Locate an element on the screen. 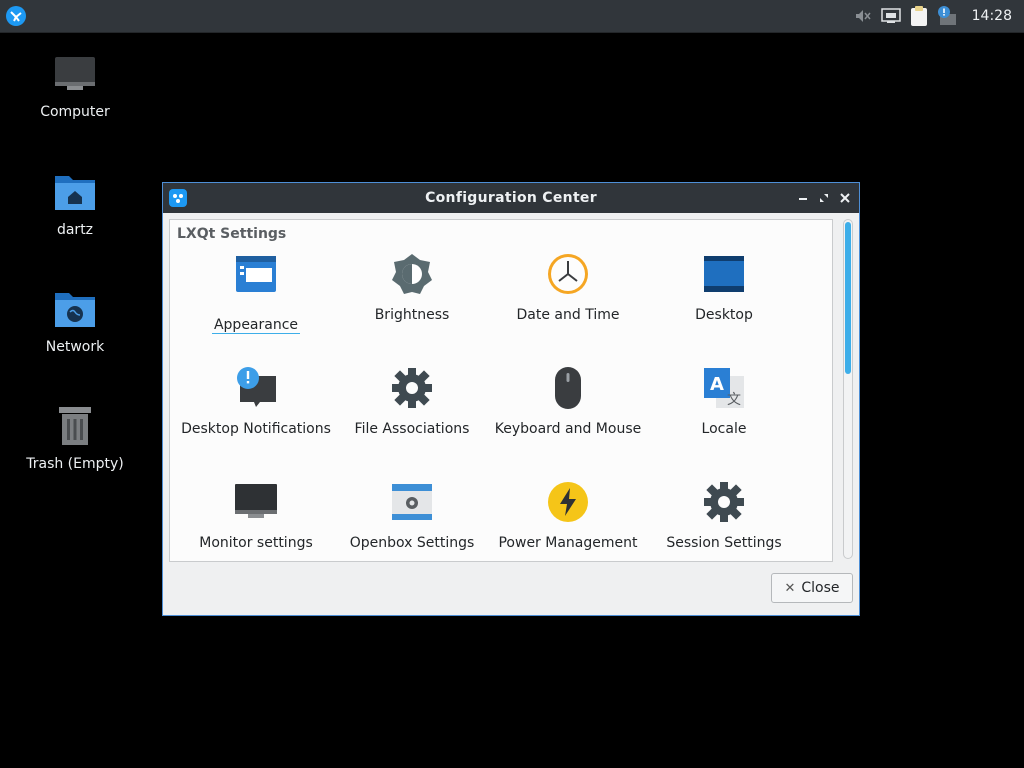  setting-locale: A 文 Locale is located at coordinates (724, 402).